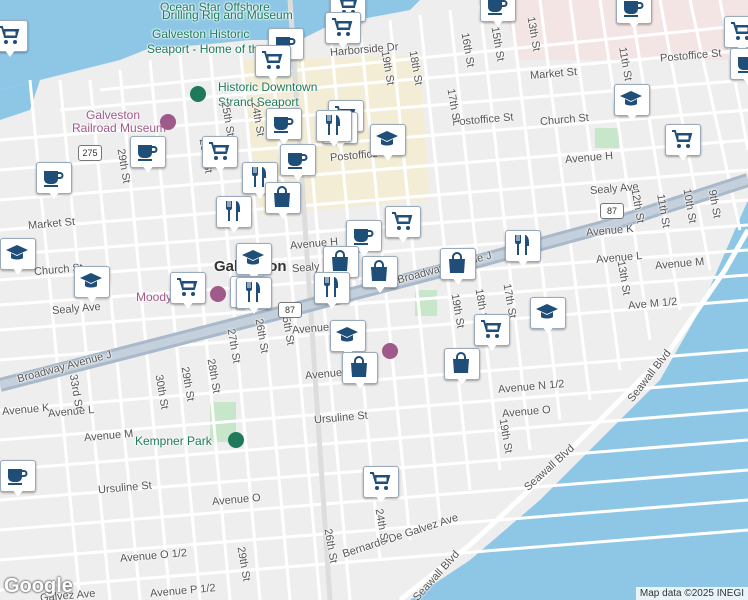 This screenshot has height=600, width=748. What do you see at coordinates (90, 153) in the screenshot?
I see `route-275-shield: 275` at bounding box center [90, 153].